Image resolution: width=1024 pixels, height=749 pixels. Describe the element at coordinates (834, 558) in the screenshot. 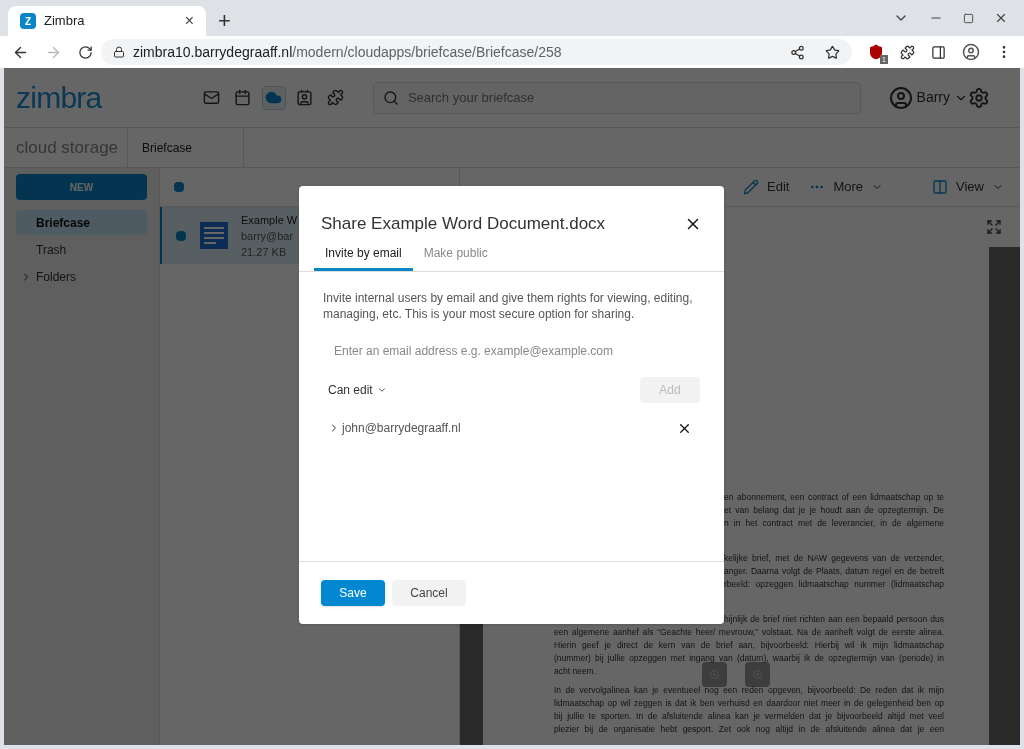

I see `document-text-line: kelijke brief, met de NAW gegevens van de verzender,` at that location.